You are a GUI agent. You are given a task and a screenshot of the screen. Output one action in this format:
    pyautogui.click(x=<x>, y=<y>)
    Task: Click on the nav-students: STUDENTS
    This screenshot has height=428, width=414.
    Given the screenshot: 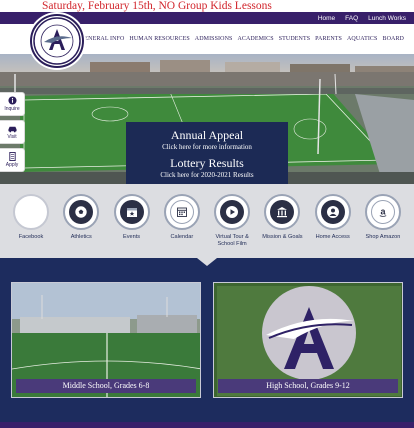 What is the action you would take?
    pyautogui.click(x=294, y=39)
    